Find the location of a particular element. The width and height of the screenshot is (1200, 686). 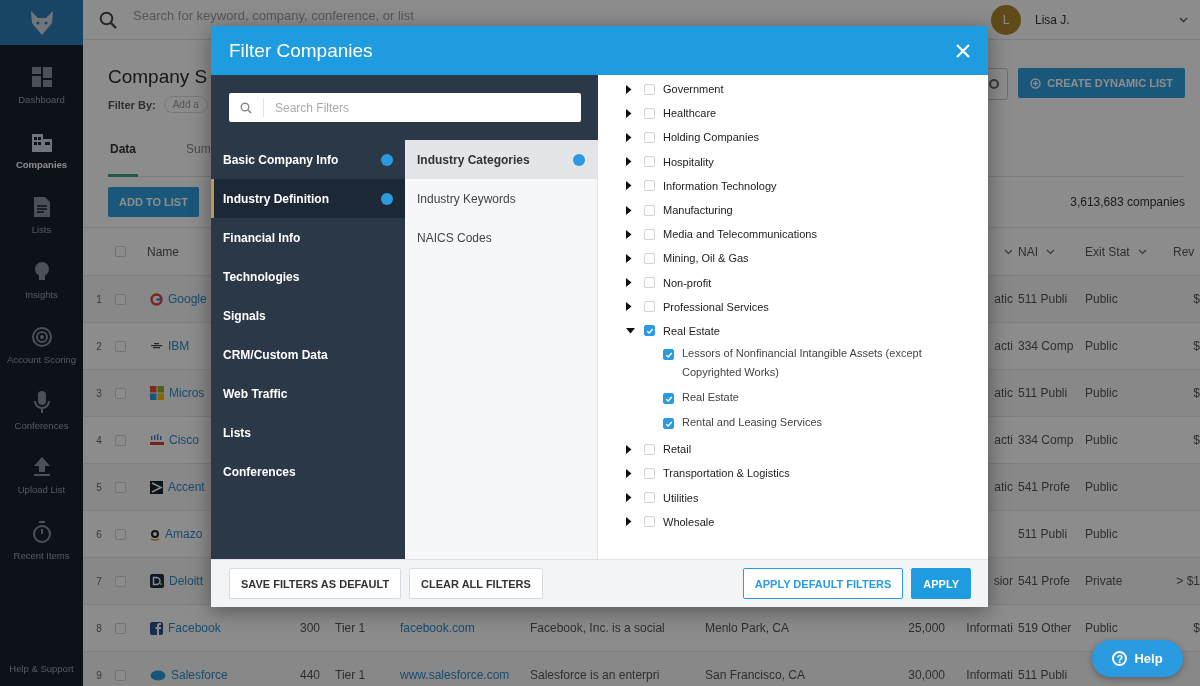

industry-label: Rental and Leasing Services is located at coordinates (809, 423).